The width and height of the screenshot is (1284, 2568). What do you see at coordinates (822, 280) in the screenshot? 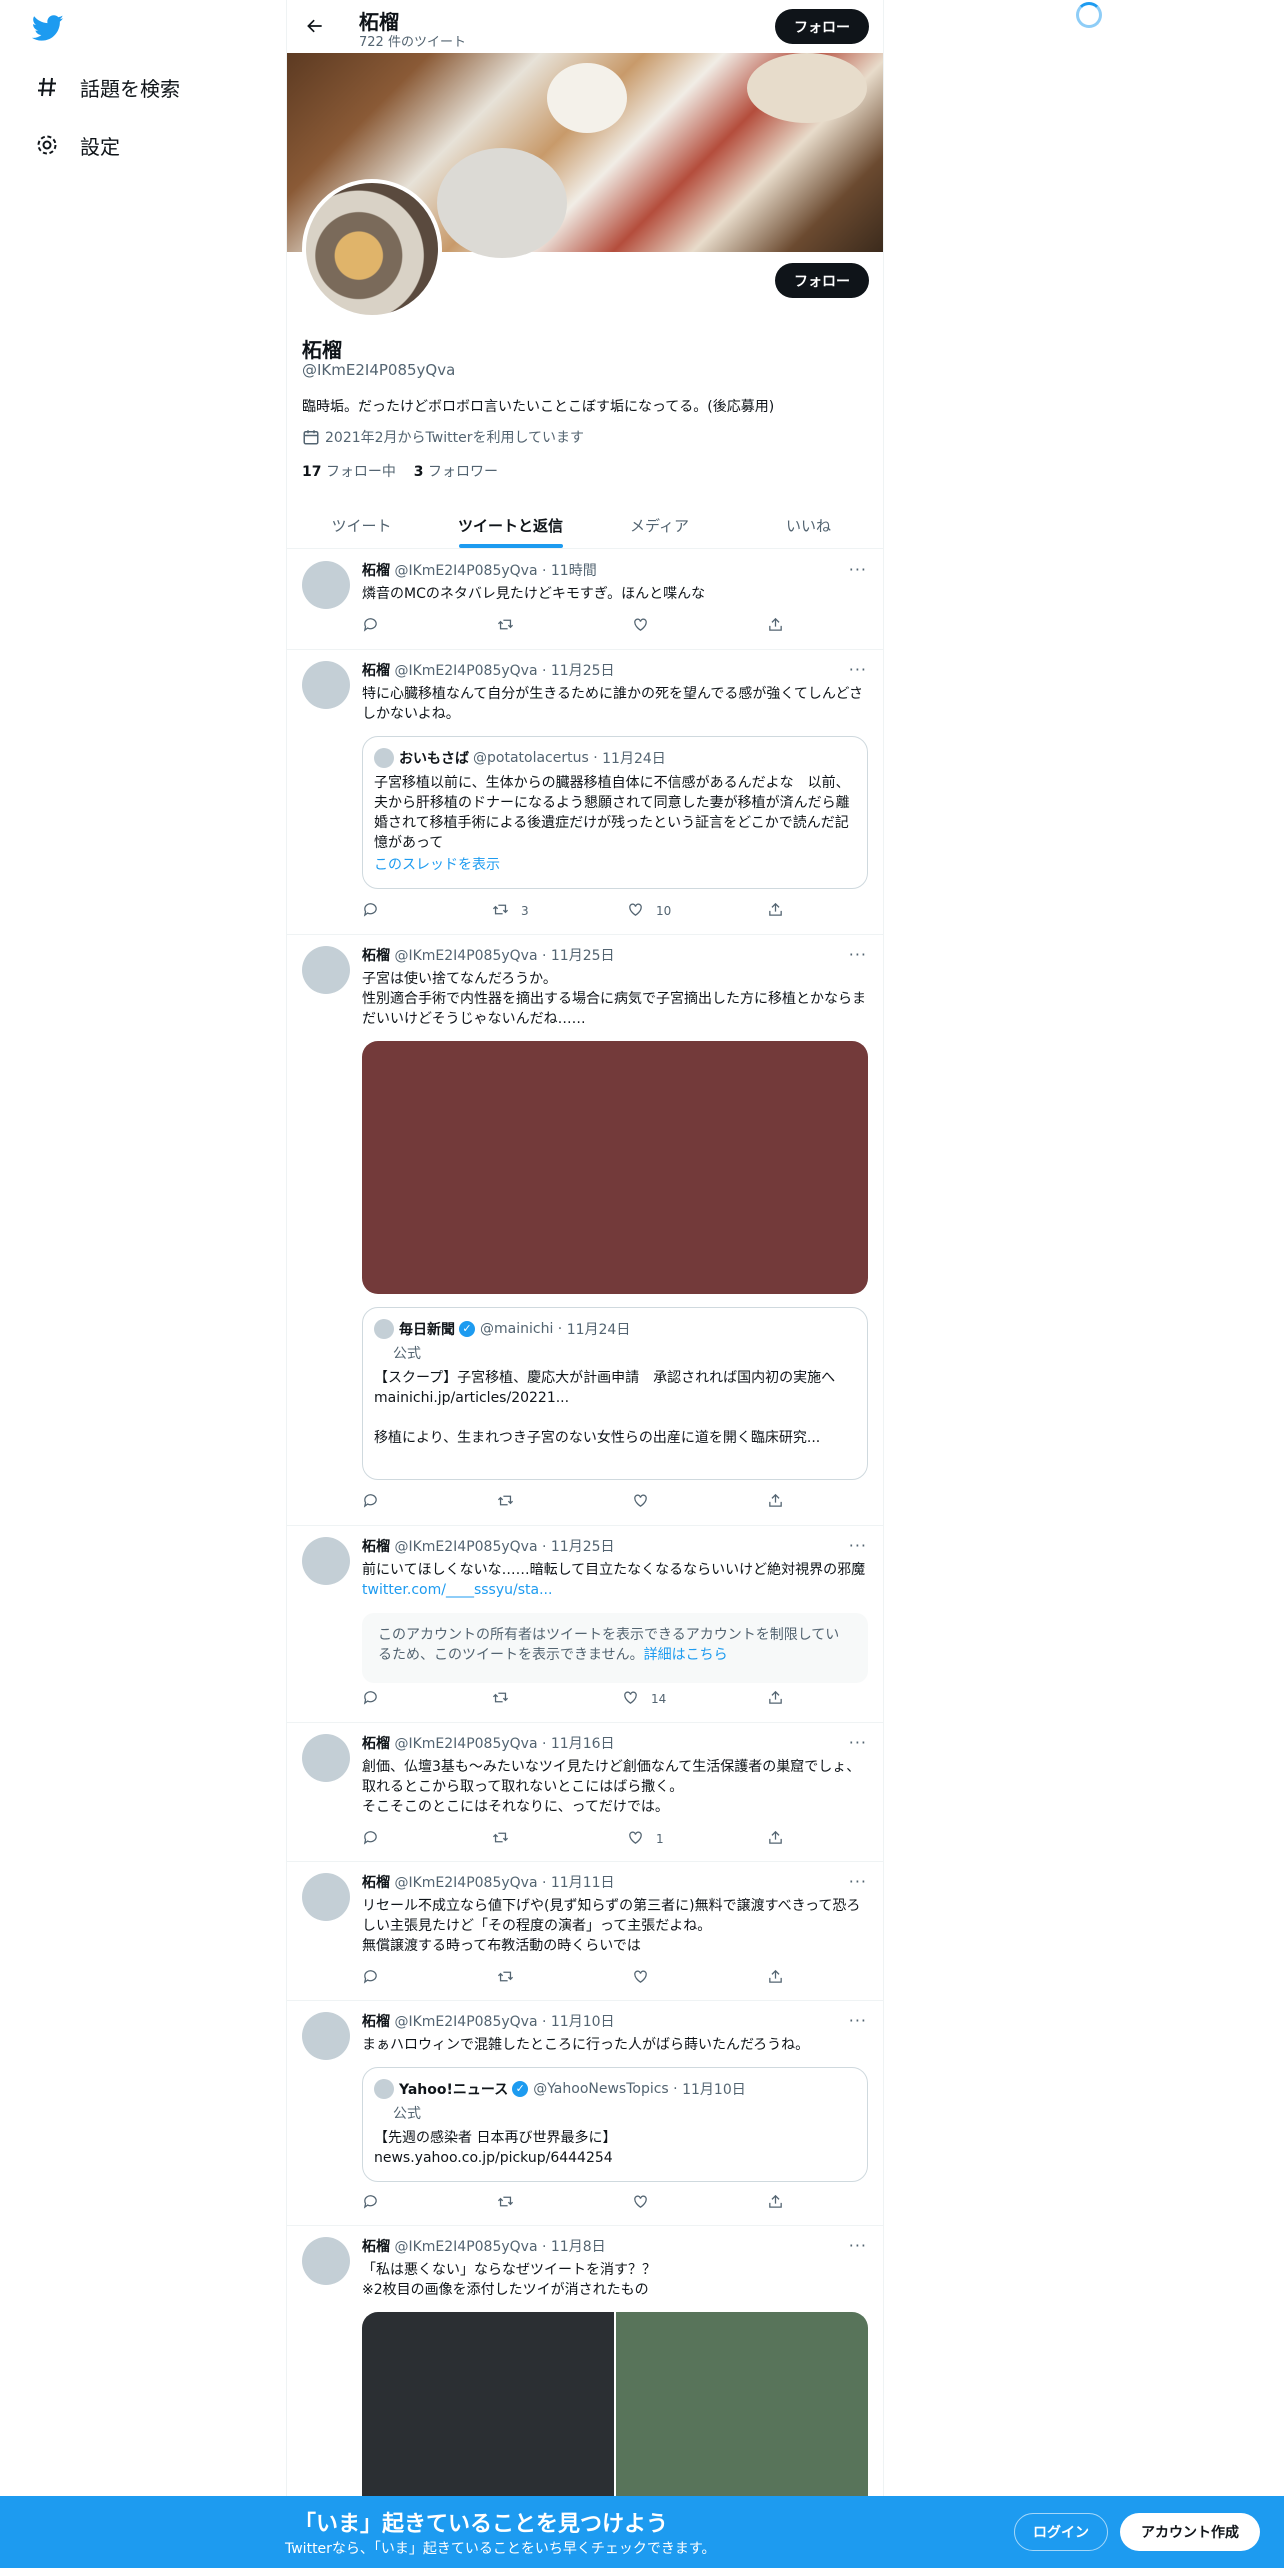
I see `profile-follow-button: フォロー` at bounding box center [822, 280].